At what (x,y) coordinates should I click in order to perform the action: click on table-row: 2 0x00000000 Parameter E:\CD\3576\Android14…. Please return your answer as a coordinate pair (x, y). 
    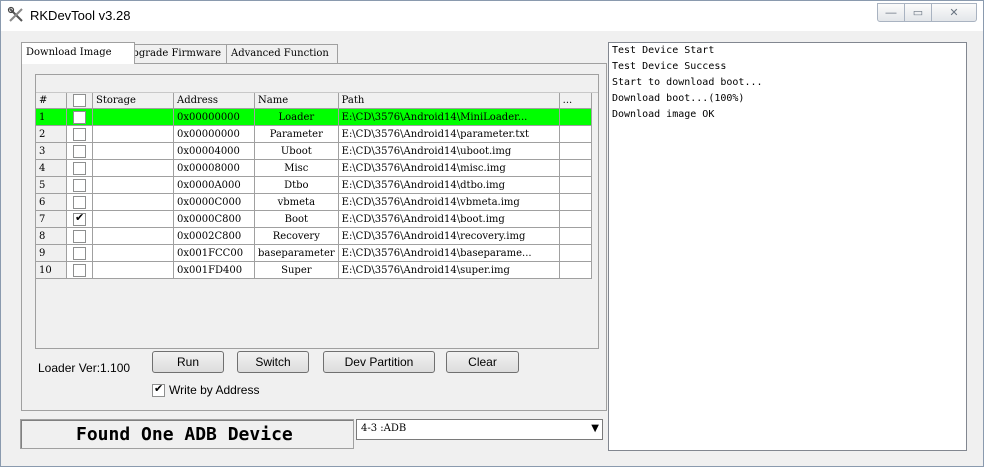
    Looking at the image, I should click on (314, 134).